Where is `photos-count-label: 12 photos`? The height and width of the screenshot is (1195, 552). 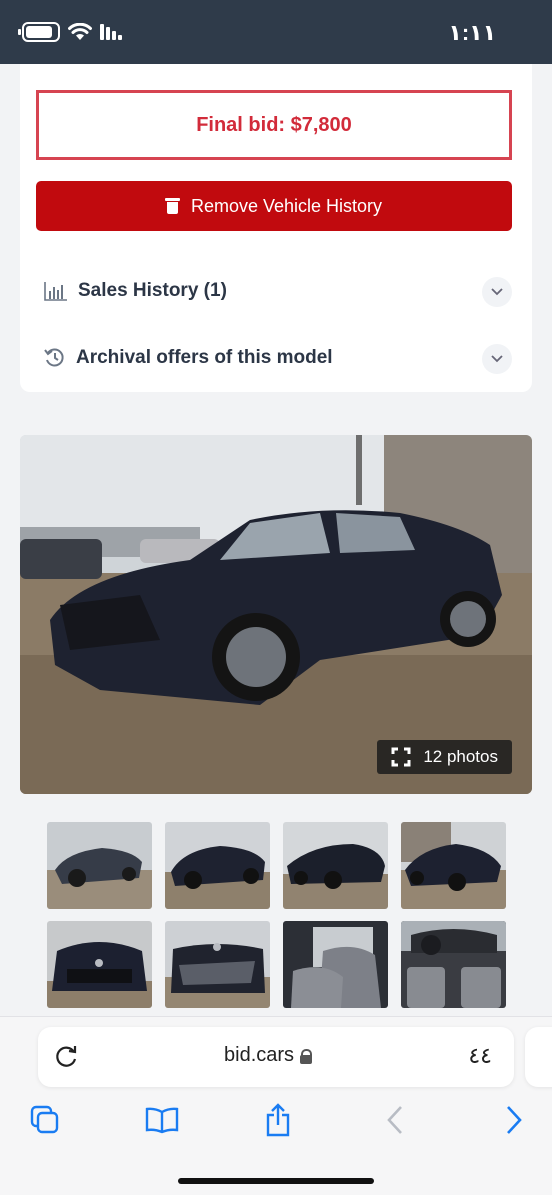
photos-count-label: 12 photos is located at coordinates (460, 756).